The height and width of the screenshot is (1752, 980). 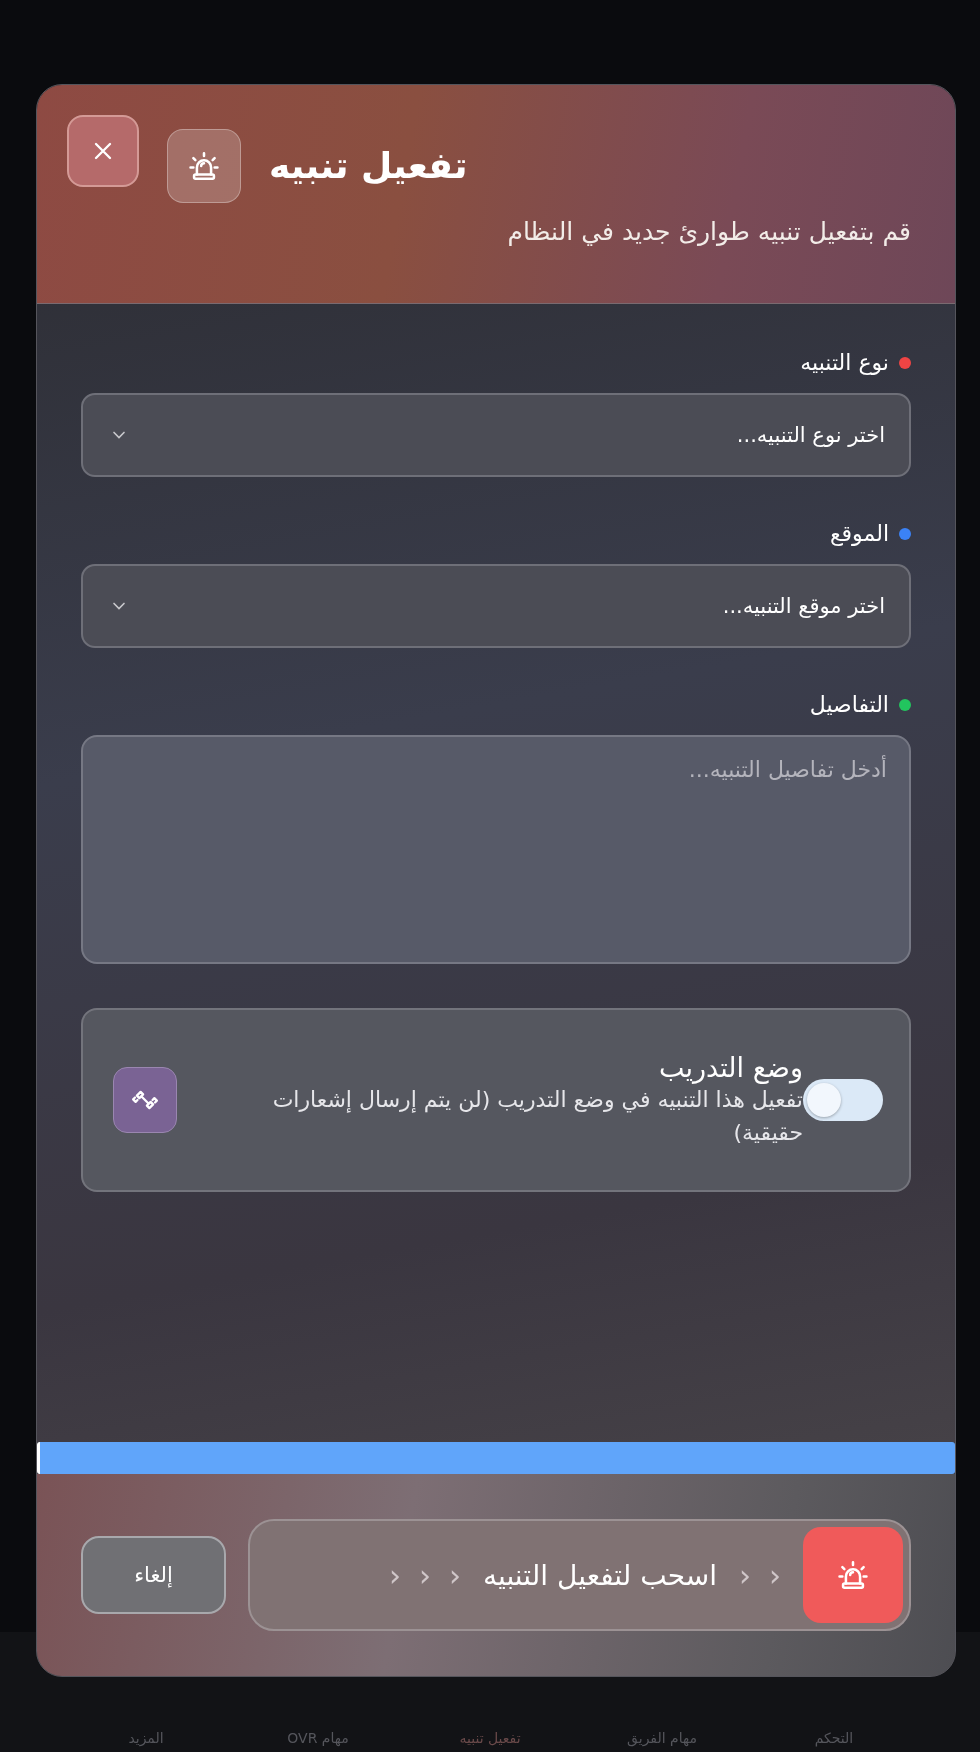 What do you see at coordinates (844, 362) in the screenshot?
I see `field-label: نوع التنبيه` at bounding box center [844, 362].